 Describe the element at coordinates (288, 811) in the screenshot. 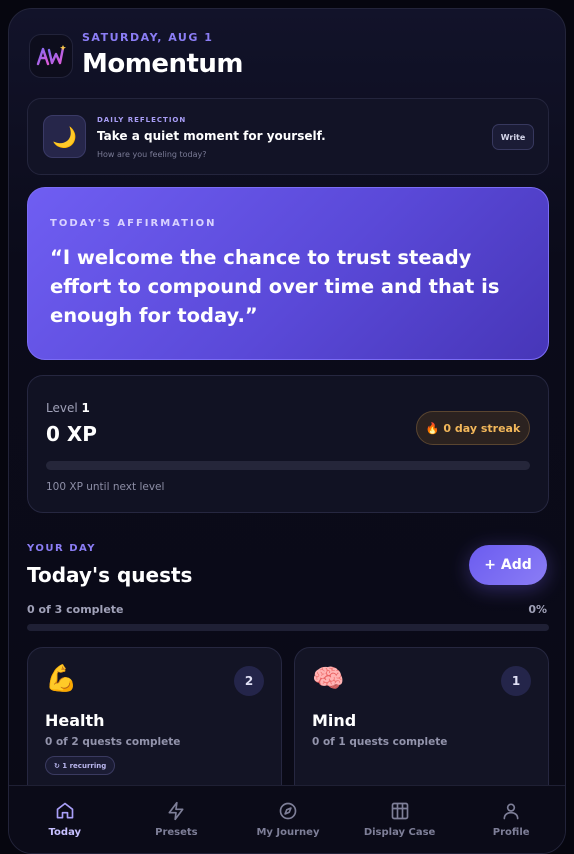

I see `compass-icon` at that location.